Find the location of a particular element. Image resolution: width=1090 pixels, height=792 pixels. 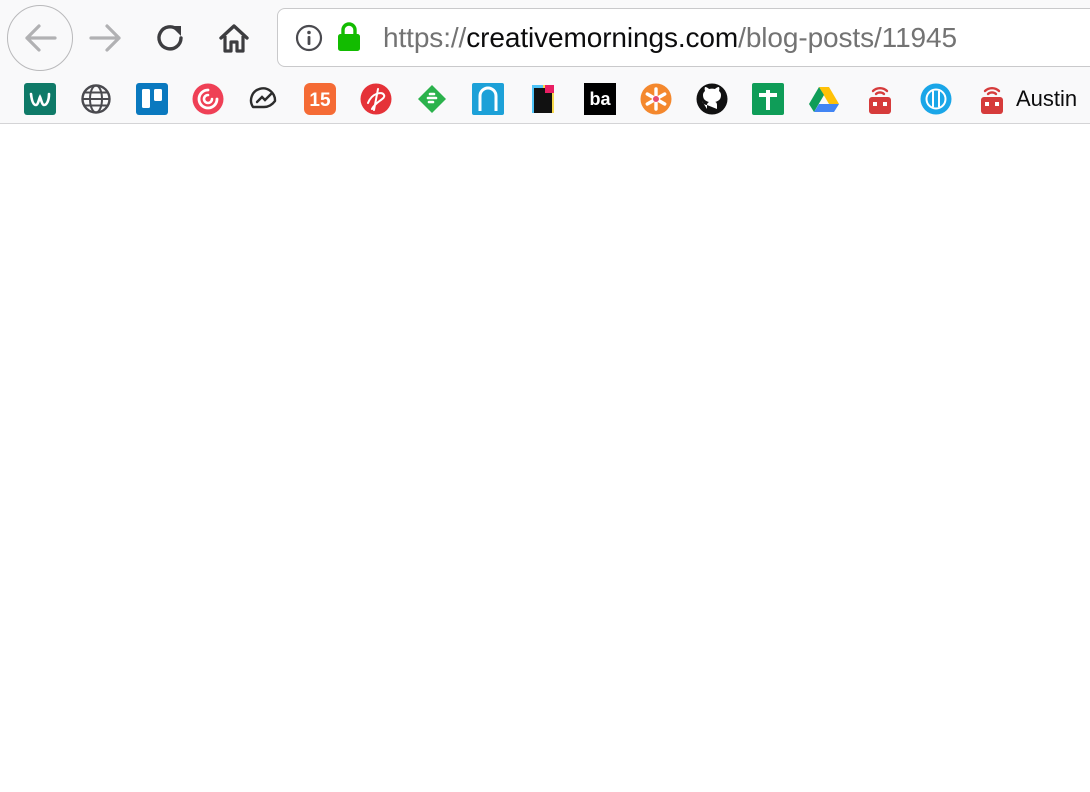

url-domain: creativemornings.com is located at coordinates (602, 37).